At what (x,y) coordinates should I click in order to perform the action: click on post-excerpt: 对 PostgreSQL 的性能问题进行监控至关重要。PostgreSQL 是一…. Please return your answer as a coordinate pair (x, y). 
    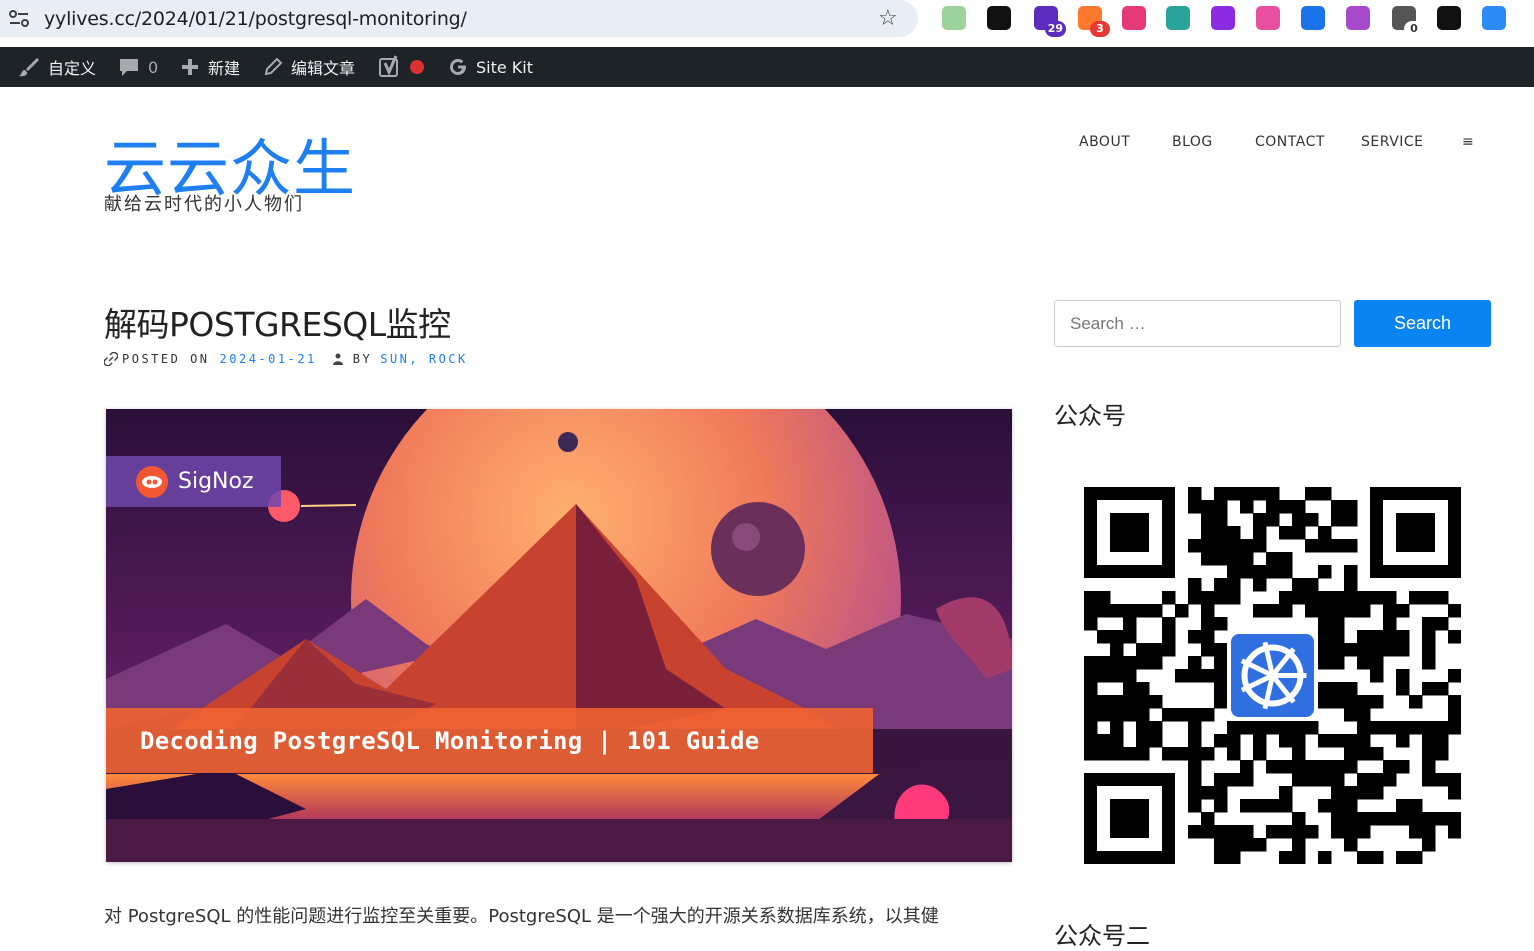
    Looking at the image, I should click on (521, 916).